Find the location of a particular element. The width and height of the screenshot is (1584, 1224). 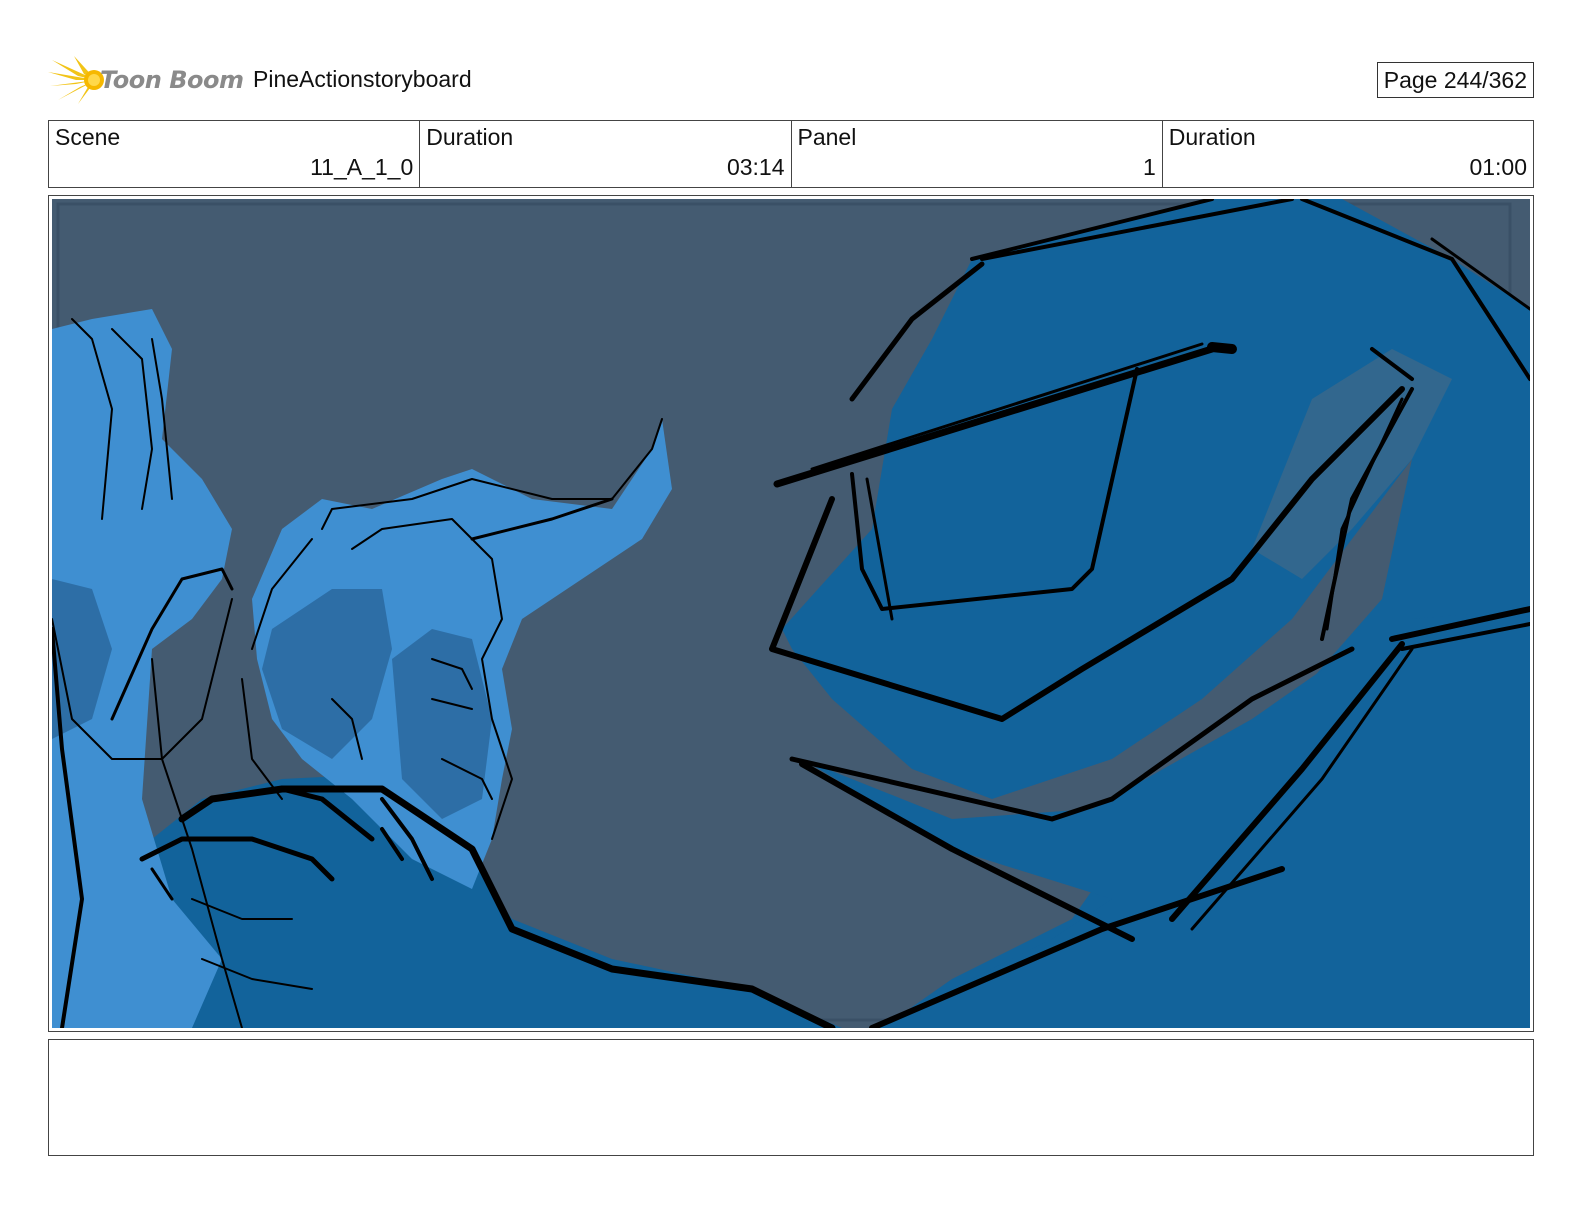

panel-value: 1 is located at coordinates (1149, 167).